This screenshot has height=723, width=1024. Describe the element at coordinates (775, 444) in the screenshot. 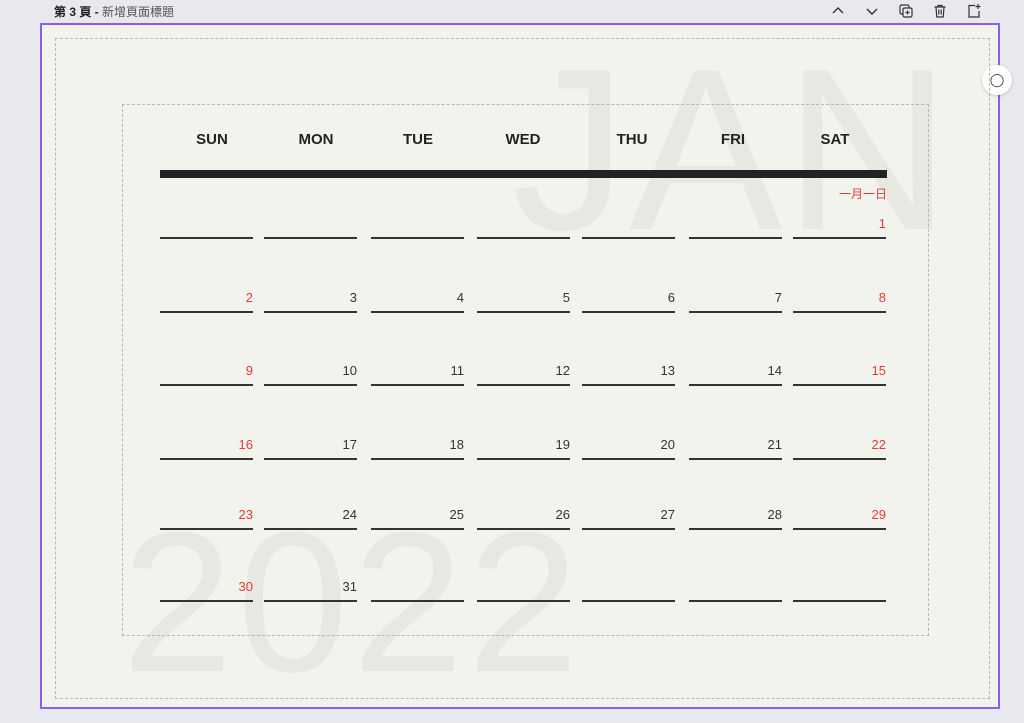

I see `day-number: 21` at that location.